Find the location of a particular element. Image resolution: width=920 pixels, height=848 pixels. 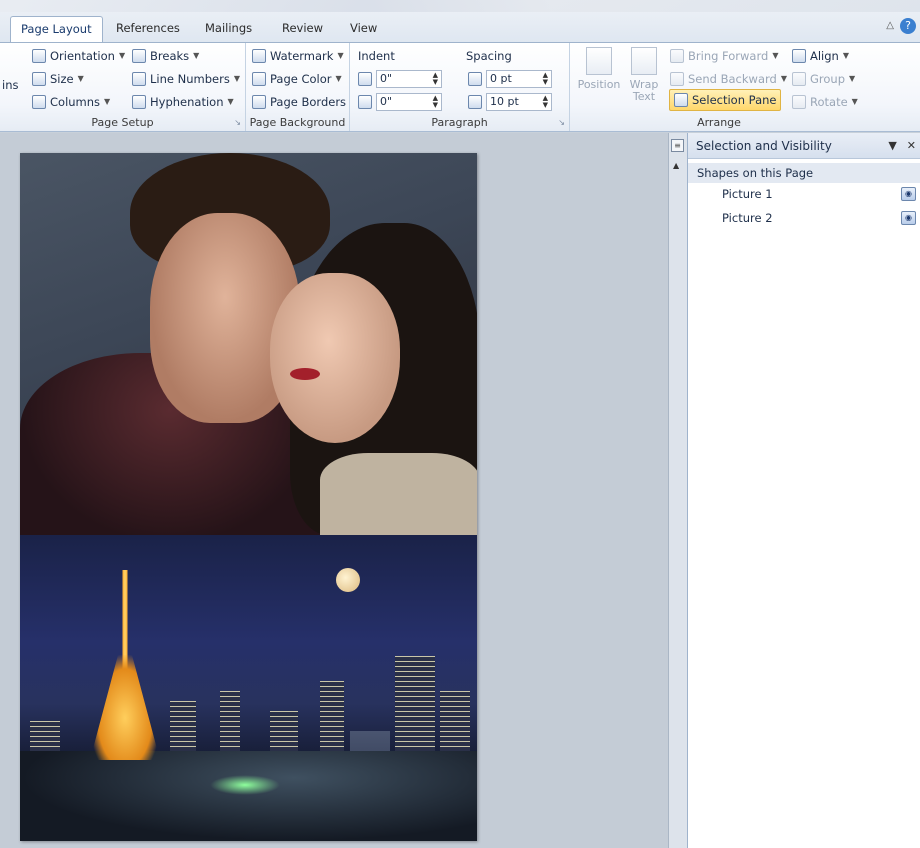

watermark-button: Watermark ▼ is located at coordinates (298, 56).